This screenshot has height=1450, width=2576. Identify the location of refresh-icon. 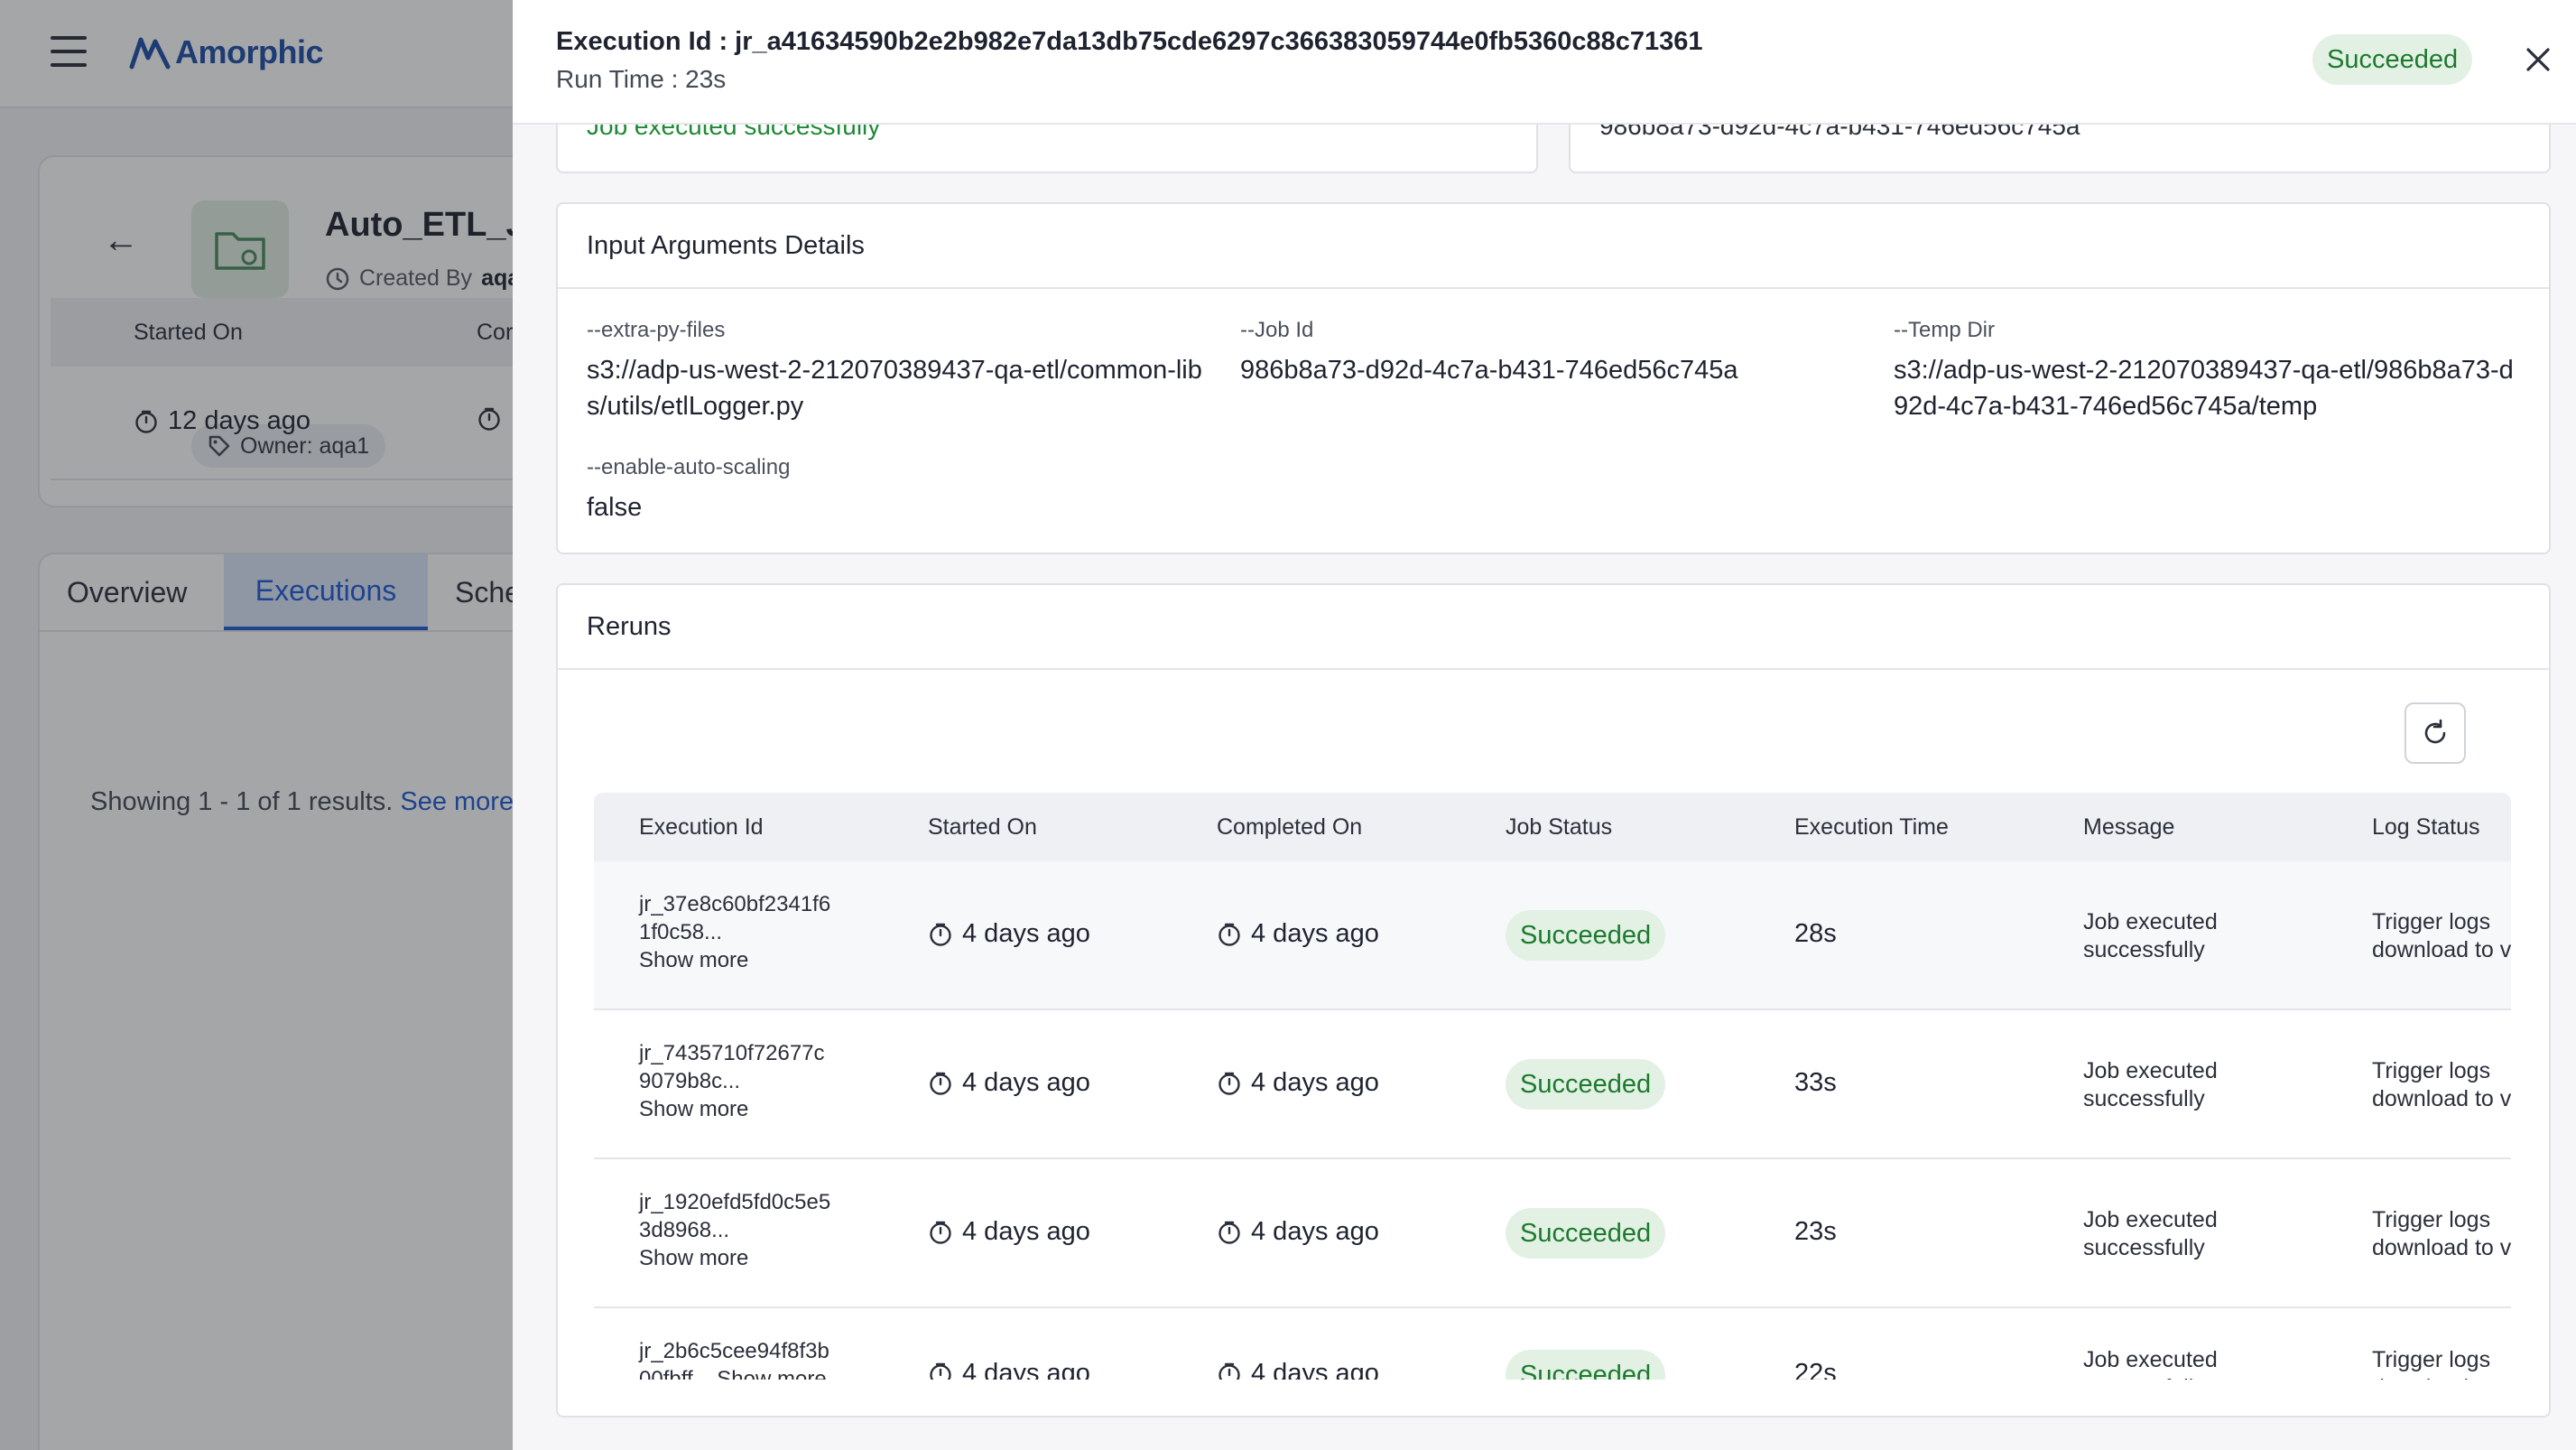
(2435, 731).